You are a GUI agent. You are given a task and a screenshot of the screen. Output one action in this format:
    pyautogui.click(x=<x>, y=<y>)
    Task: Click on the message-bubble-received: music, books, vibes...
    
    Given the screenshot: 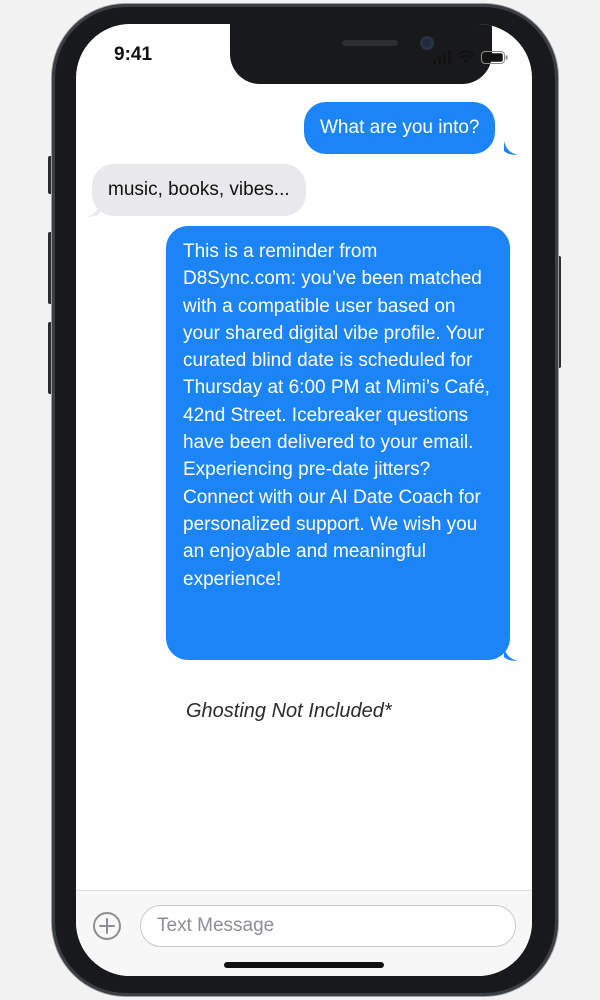 What is the action you would take?
    pyautogui.click(x=199, y=190)
    